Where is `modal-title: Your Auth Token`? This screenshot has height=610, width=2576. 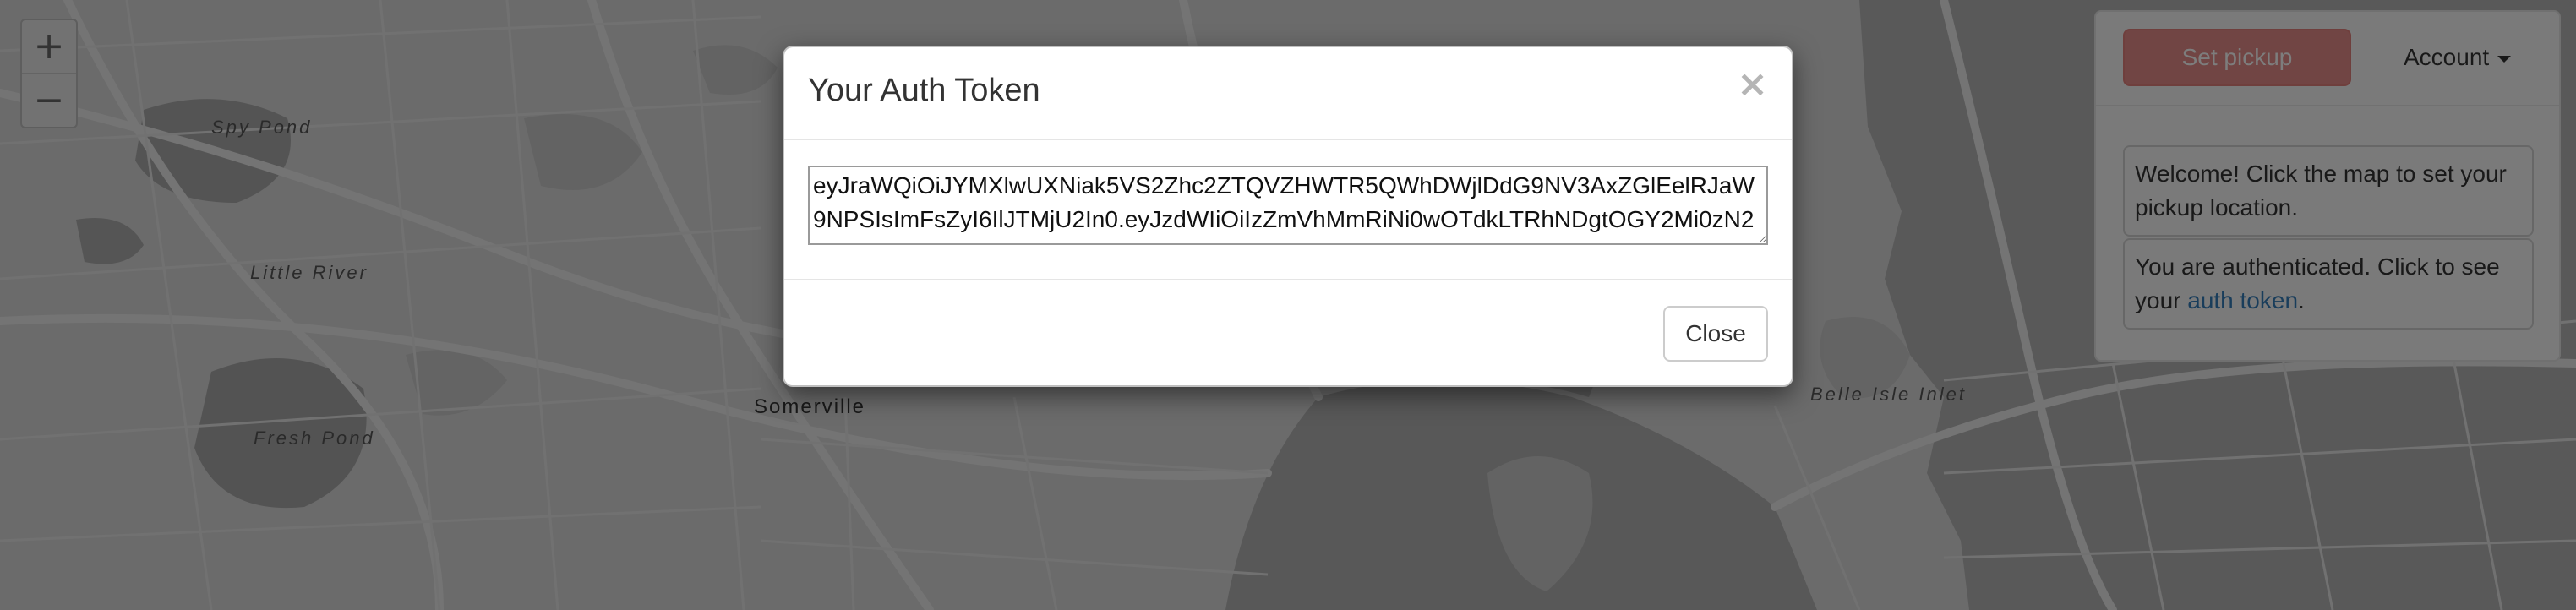
modal-title: Your Auth Token is located at coordinates (924, 90).